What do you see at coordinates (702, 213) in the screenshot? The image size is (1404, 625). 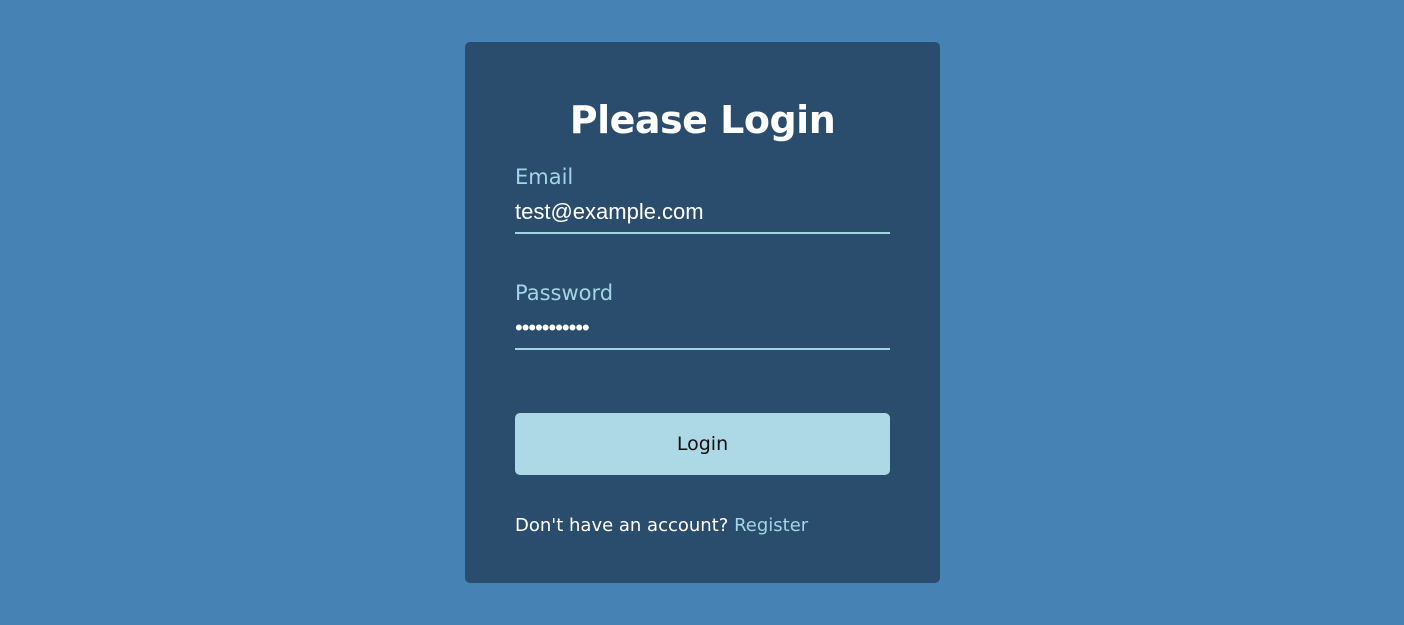 I see `email-field` at bounding box center [702, 213].